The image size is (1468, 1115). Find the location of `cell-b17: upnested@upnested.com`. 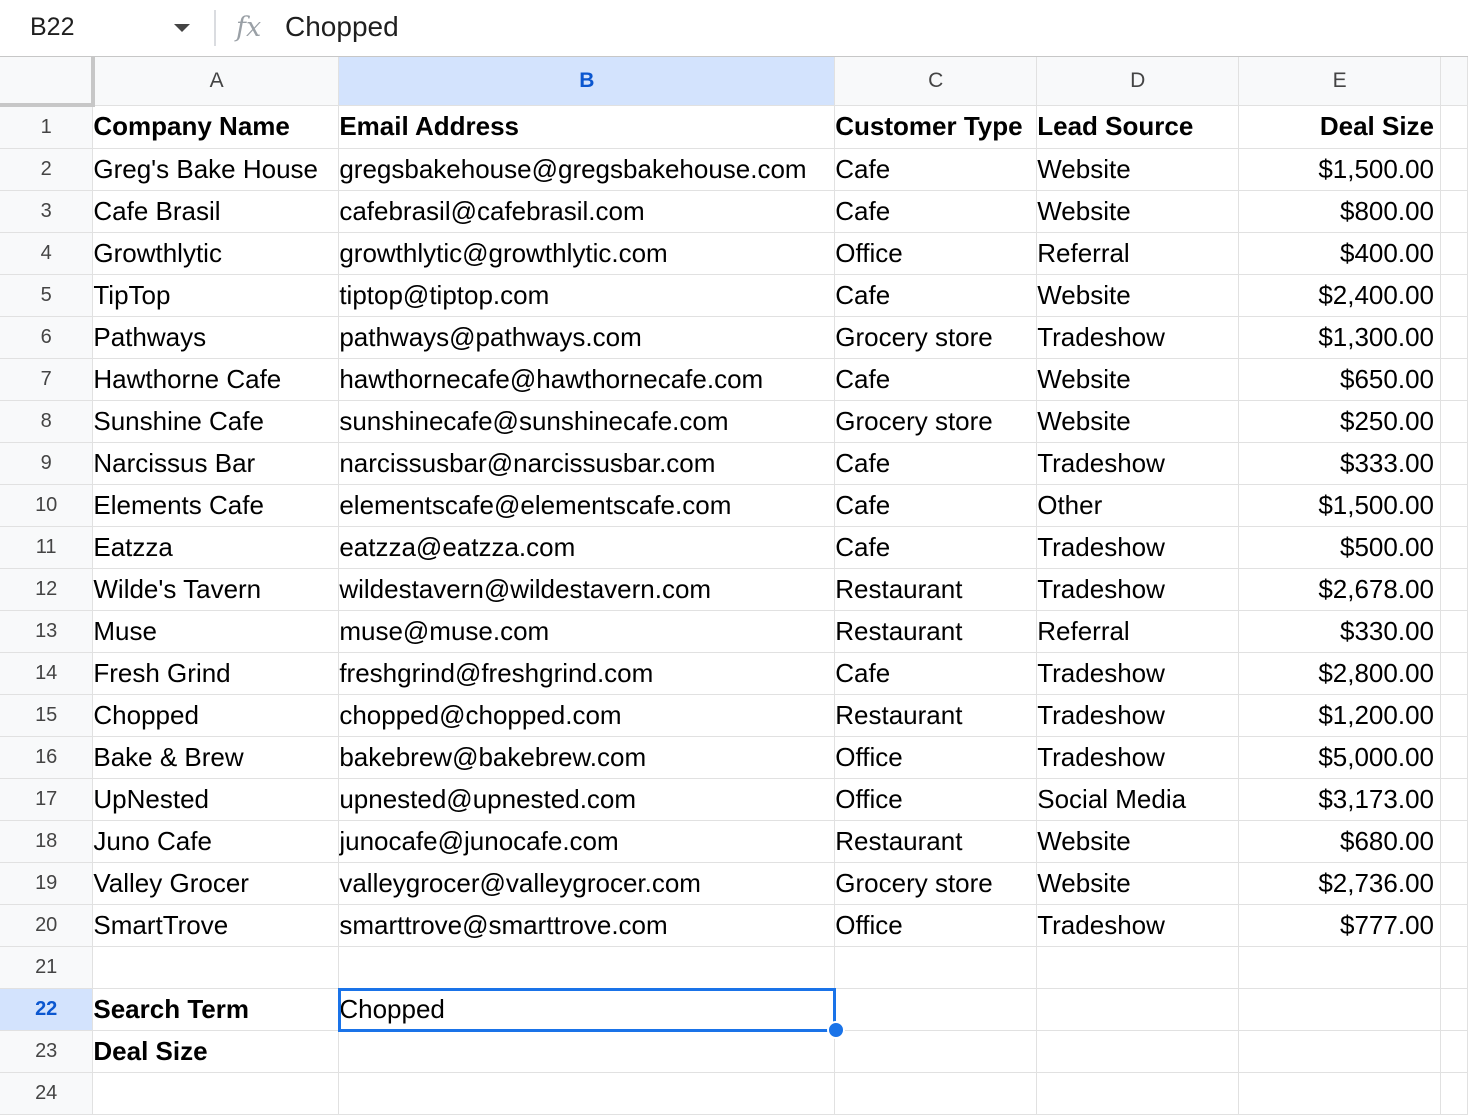

cell-b17: upnested@upnested.com is located at coordinates (587, 799).